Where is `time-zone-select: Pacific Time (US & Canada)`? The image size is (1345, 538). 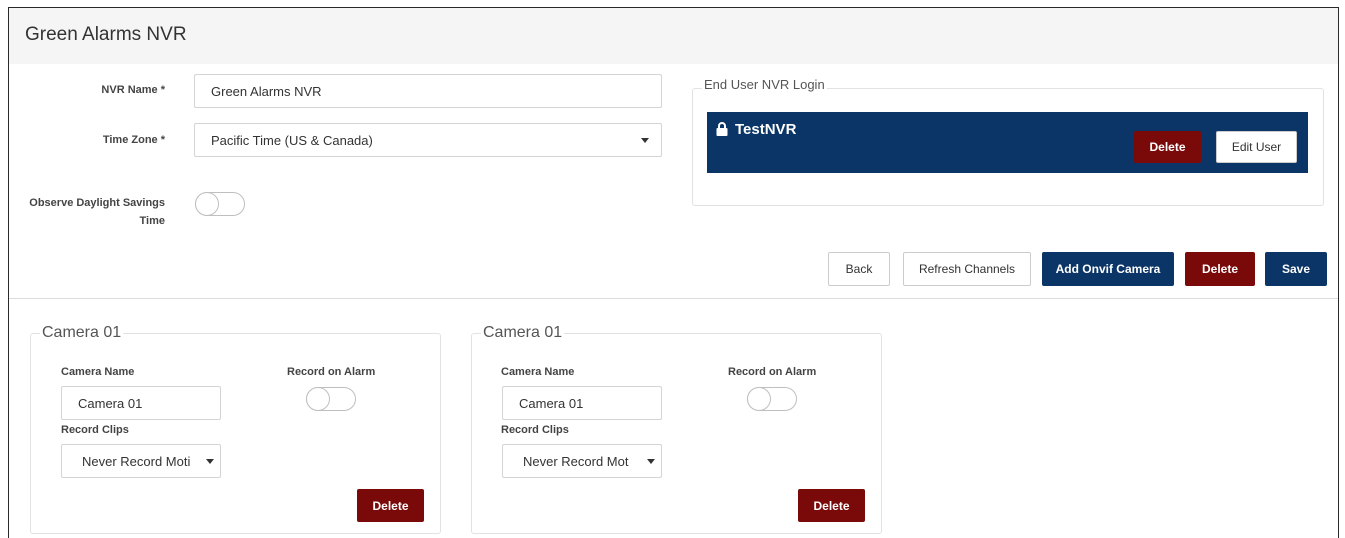
time-zone-select: Pacific Time (US & Canada) is located at coordinates (428, 140).